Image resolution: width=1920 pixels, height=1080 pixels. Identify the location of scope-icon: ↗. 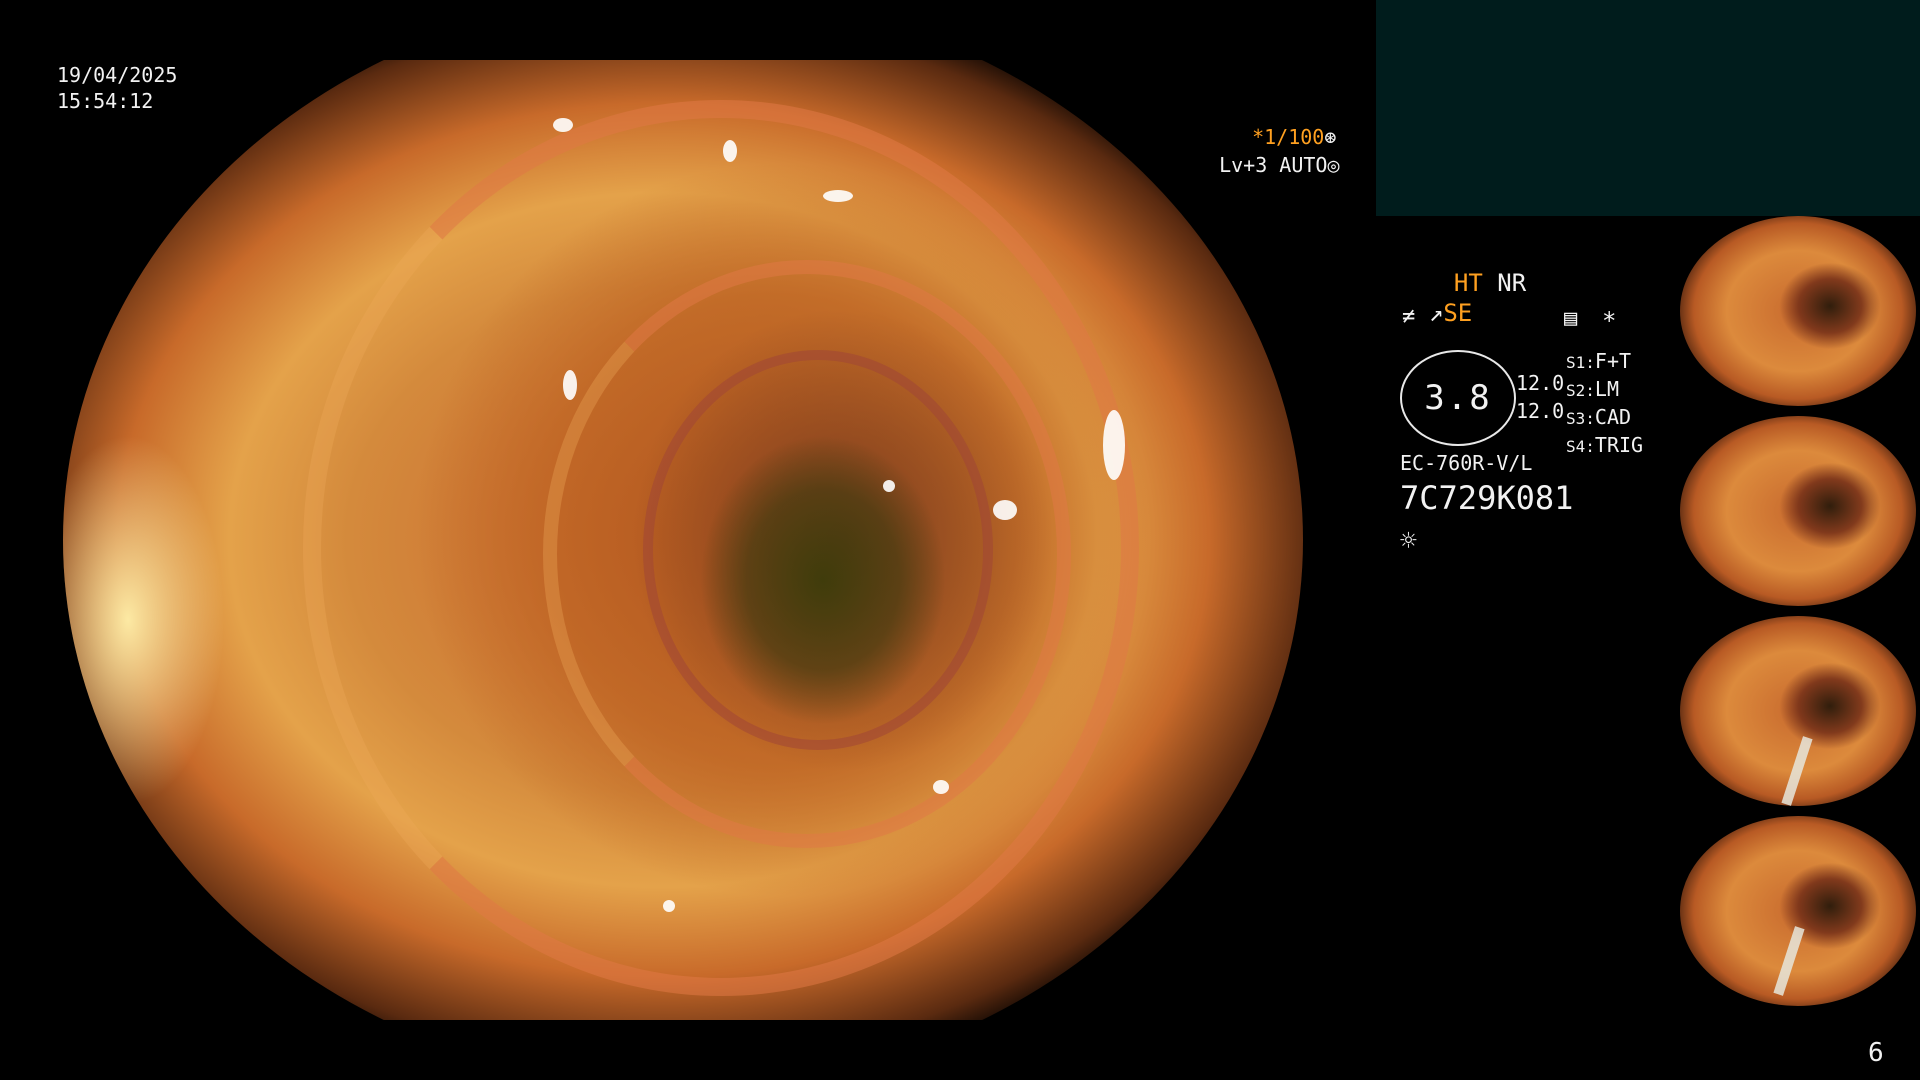
(1436, 313).